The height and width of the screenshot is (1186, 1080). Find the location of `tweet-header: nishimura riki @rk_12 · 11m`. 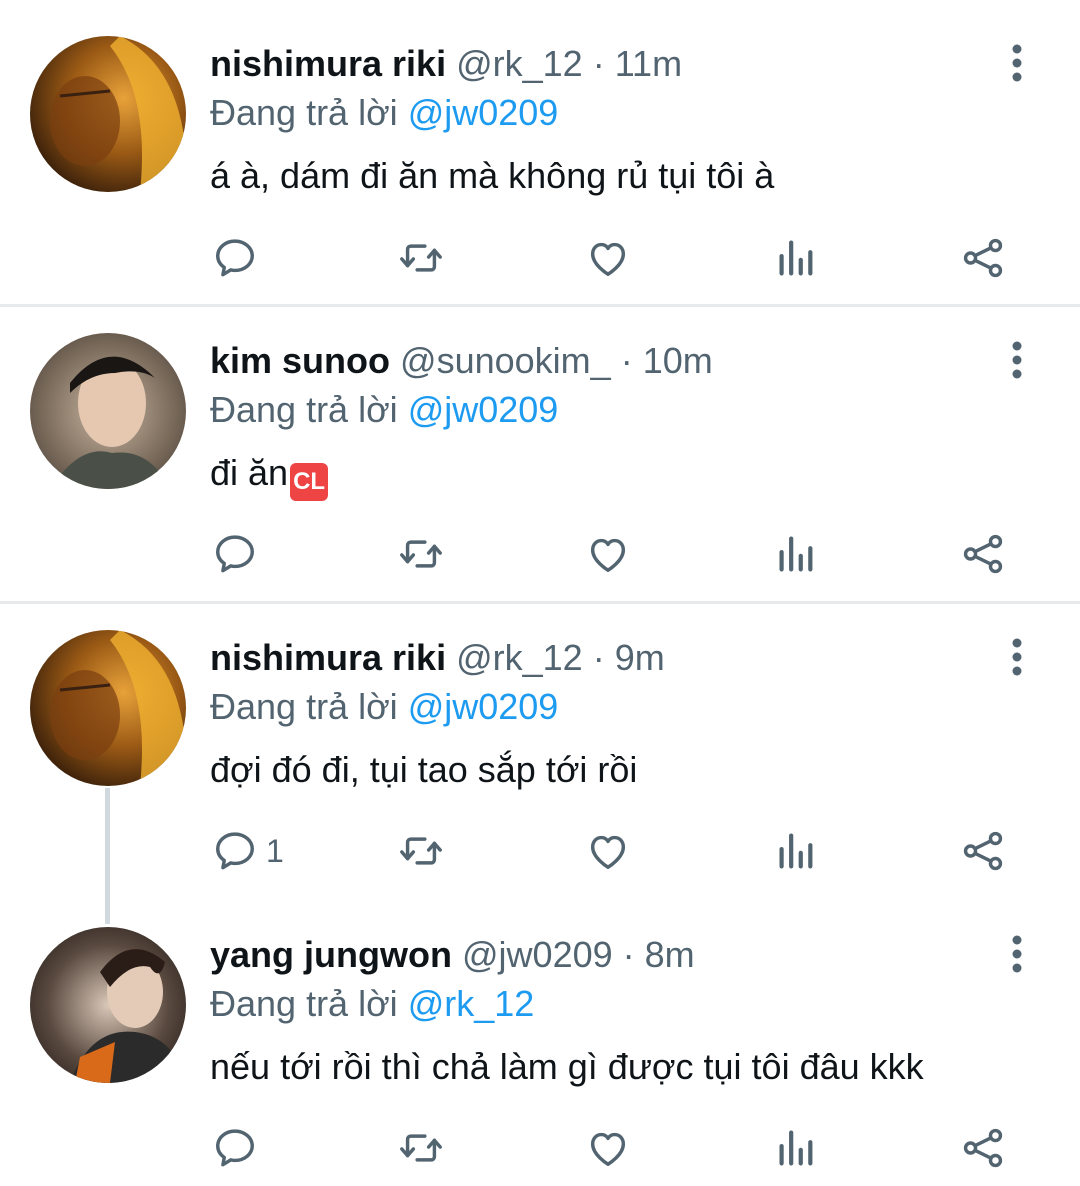

tweet-header: nishimura riki @rk_12 · 11m is located at coordinates (446, 64).